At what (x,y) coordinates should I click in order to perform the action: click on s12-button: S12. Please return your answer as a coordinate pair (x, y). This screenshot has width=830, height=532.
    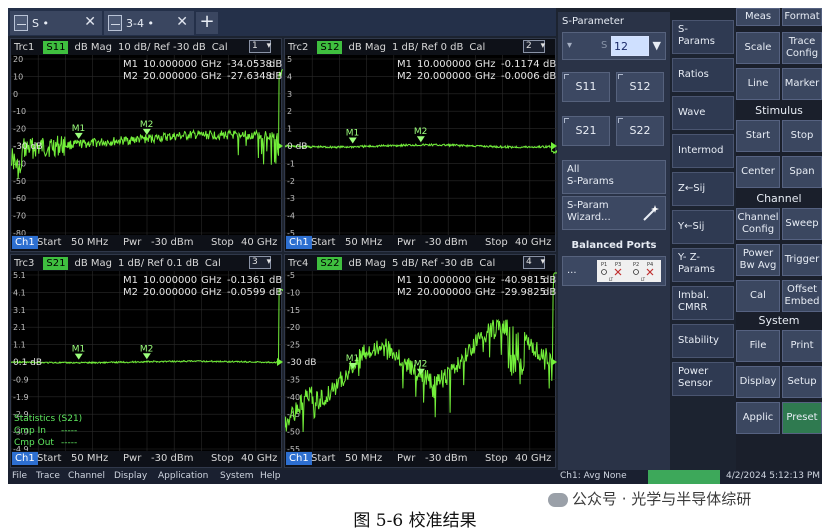
    Looking at the image, I should click on (640, 87).